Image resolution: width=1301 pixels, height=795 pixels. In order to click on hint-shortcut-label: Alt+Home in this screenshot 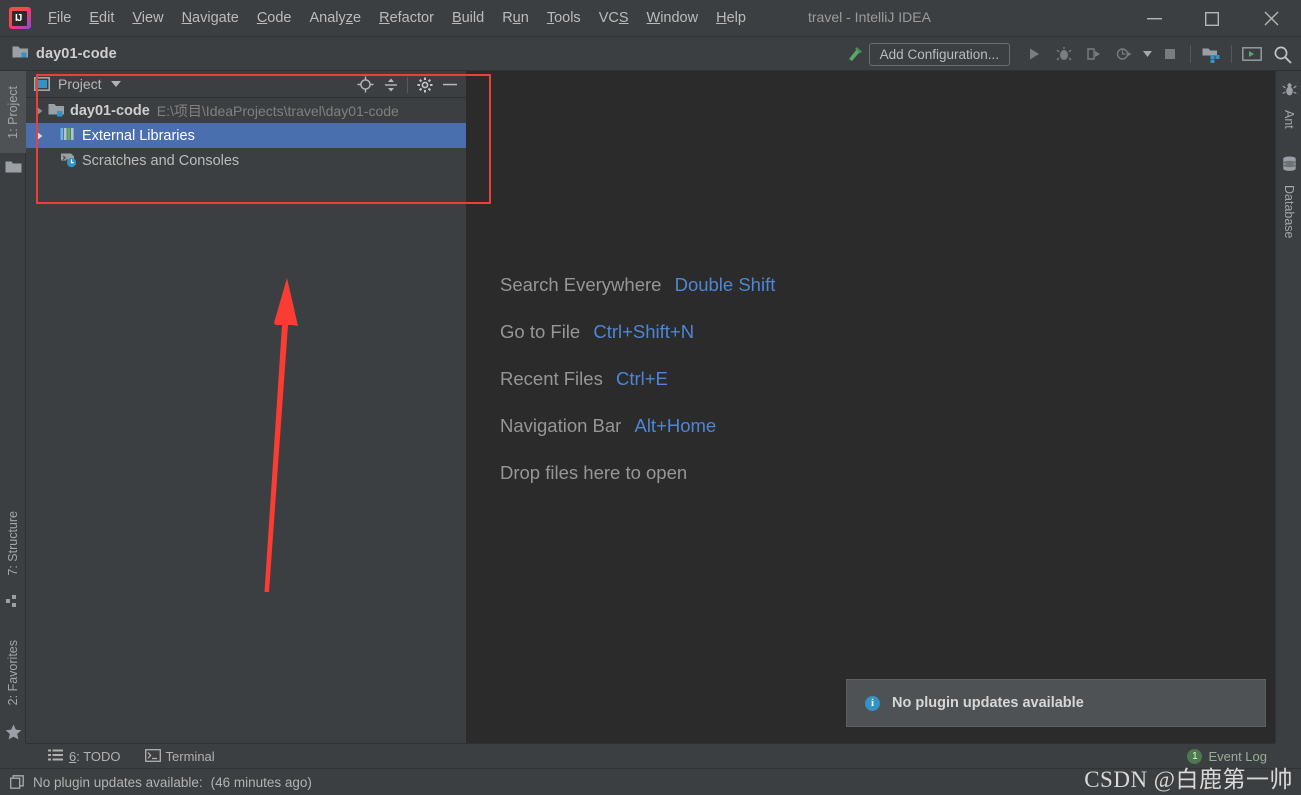, I will do `click(675, 425)`.